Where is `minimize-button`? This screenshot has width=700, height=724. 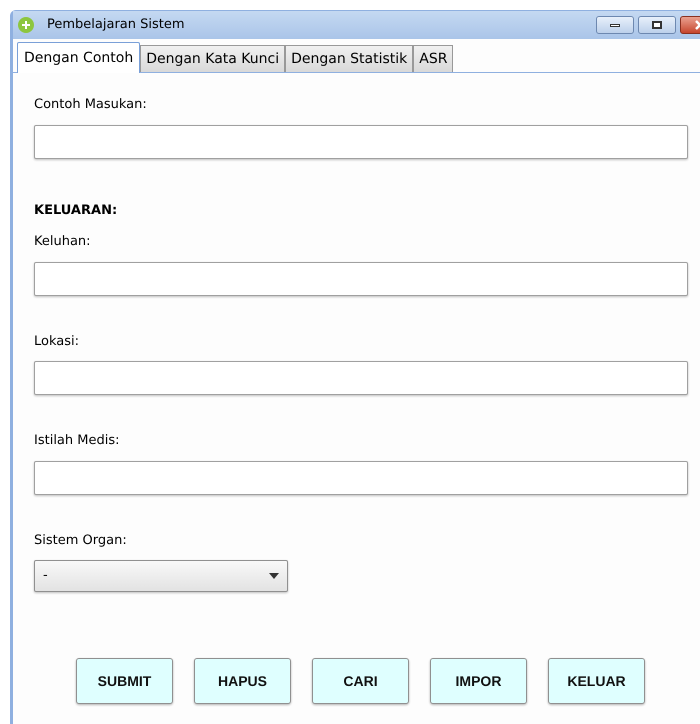 minimize-button is located at coordinates (615, 25).